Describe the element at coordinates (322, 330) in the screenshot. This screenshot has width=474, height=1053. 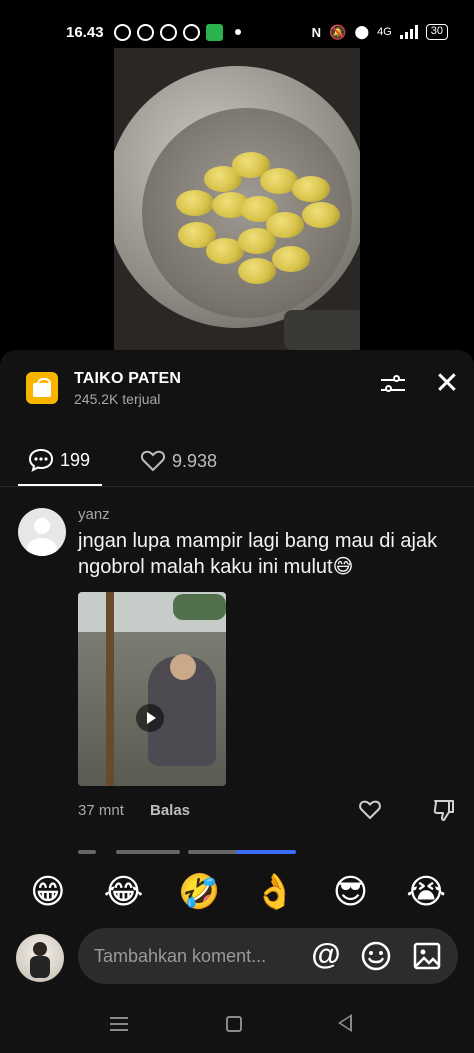
I see `pot-handle-image` at that location.